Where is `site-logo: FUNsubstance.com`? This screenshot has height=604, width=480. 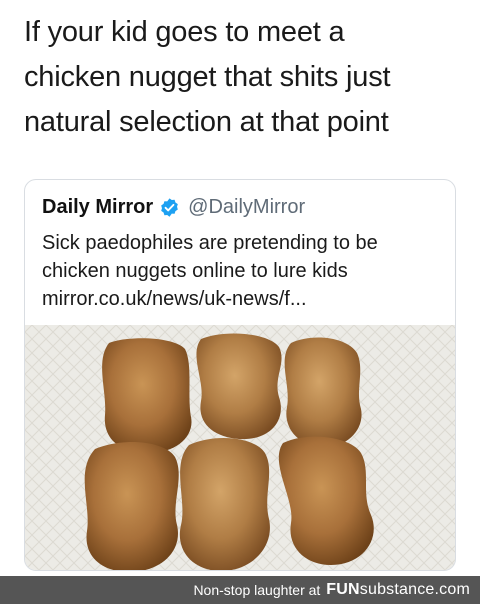
site-logo: FUNsubstance.com is located at coordinates (398, 590).